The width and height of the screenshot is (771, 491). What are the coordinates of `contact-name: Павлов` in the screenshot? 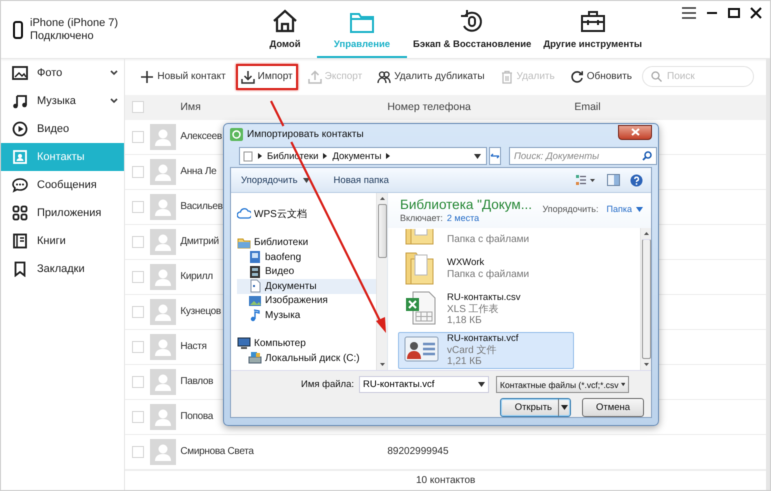 It's located at (197, 382).